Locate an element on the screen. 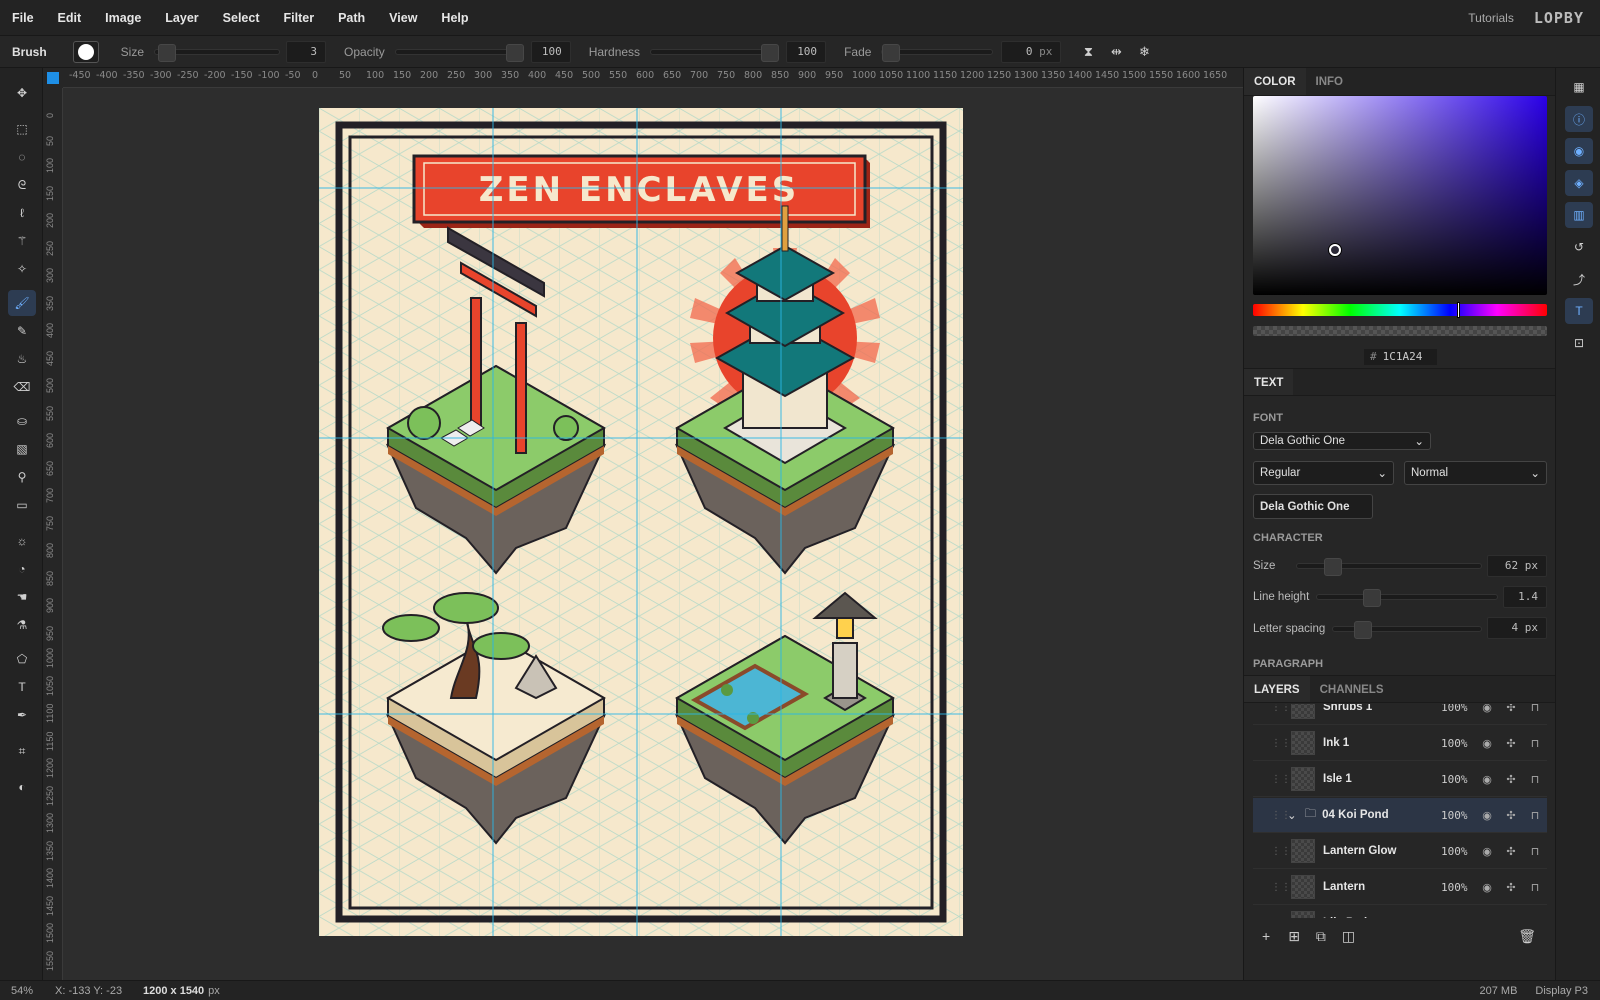 Image resolution: width=1600 pixels, height=1000 pixels. symmetry-icon: ⇹ is located at coordinates (1116, 52).